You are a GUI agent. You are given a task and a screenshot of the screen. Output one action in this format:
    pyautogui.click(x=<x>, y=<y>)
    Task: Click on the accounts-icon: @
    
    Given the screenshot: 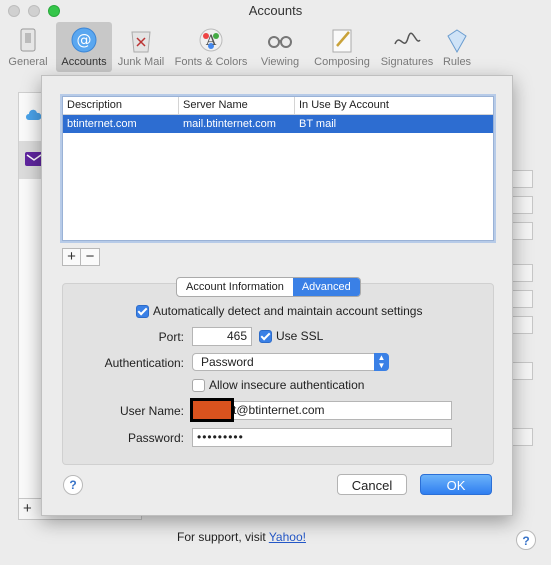 What is the action you would take?
    pyautogui.click(x=84, y=40)
    